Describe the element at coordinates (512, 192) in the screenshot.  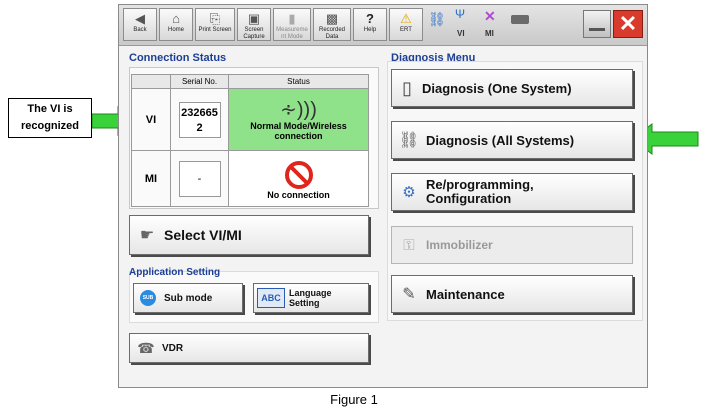
I see `reprogramming-configuration-button: ⚙ Re/programming, Configuration` at that location.